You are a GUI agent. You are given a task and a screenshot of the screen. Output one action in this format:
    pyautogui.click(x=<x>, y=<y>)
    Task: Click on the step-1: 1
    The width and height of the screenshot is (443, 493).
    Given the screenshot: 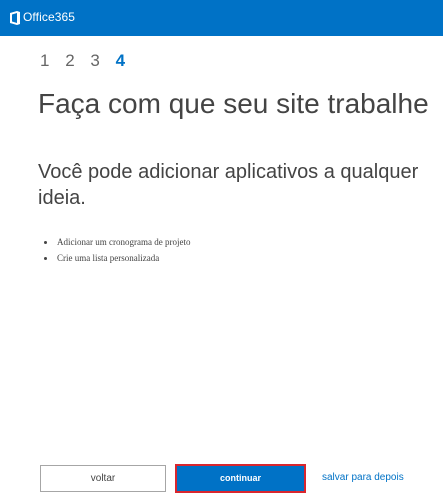 What is the action you would take?
    pyautogui.click(x=44, y=61)
    